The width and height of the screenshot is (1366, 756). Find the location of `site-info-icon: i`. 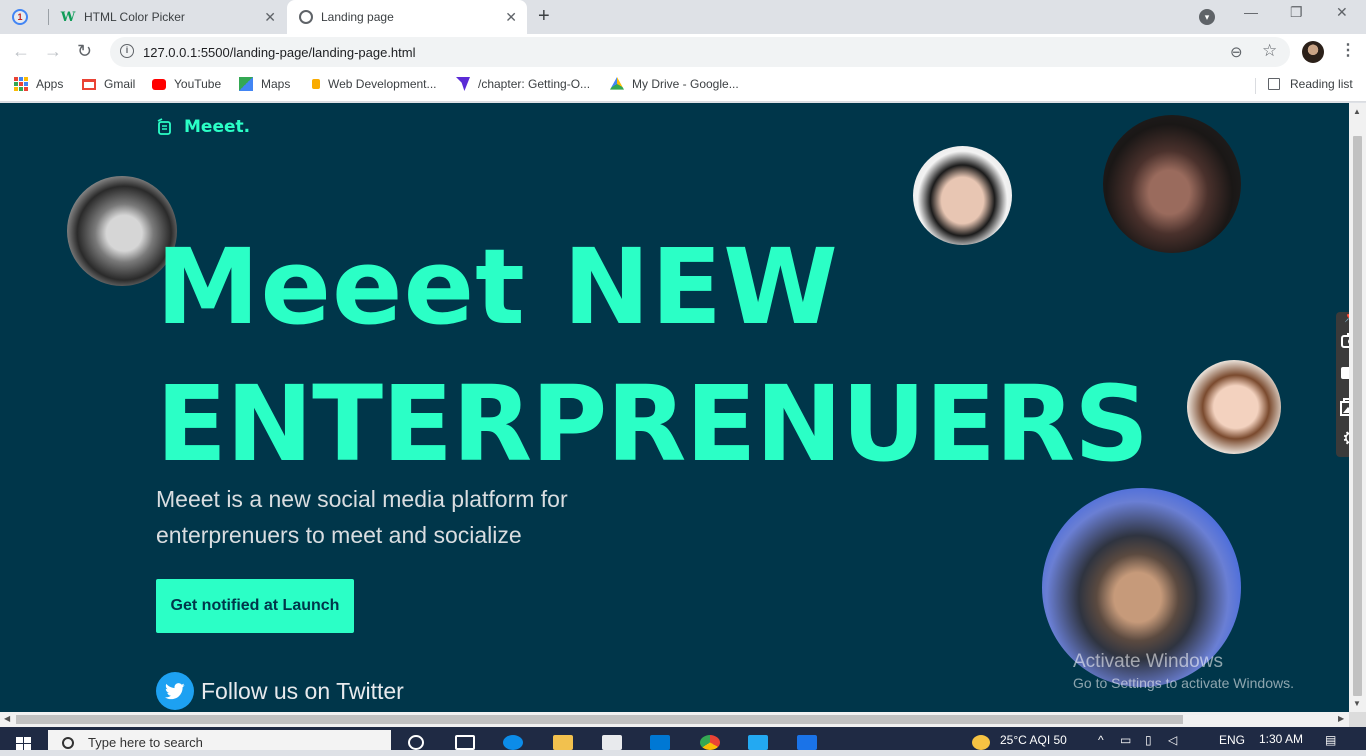

site-info-icon: i is located at coordinates (127, 51).